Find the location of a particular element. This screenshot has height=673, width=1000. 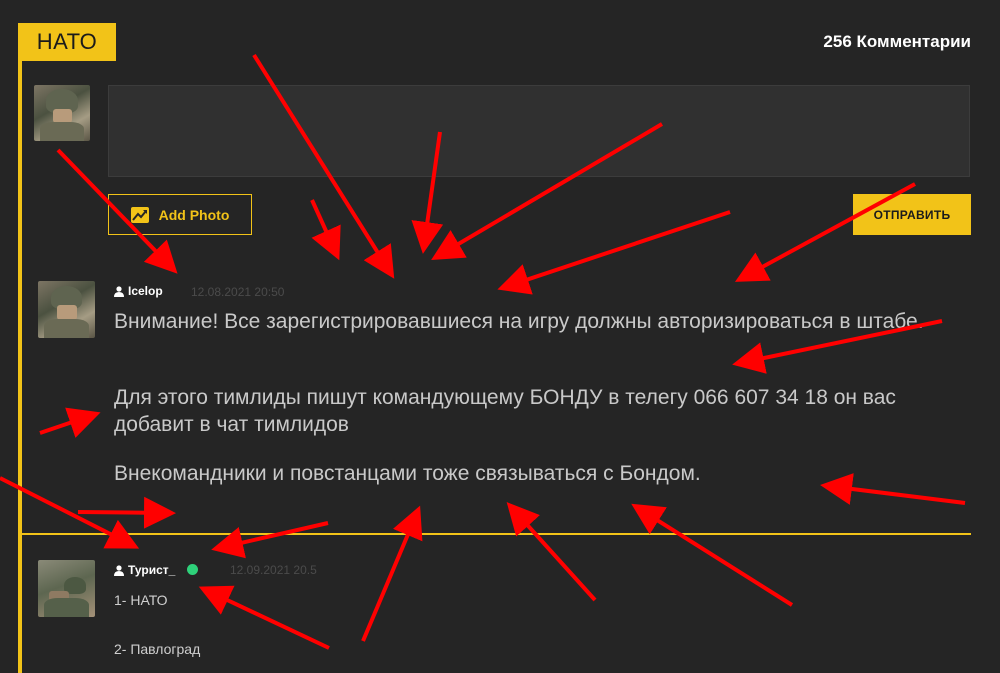

current-user-avatar is located at coordinates (62, 113).